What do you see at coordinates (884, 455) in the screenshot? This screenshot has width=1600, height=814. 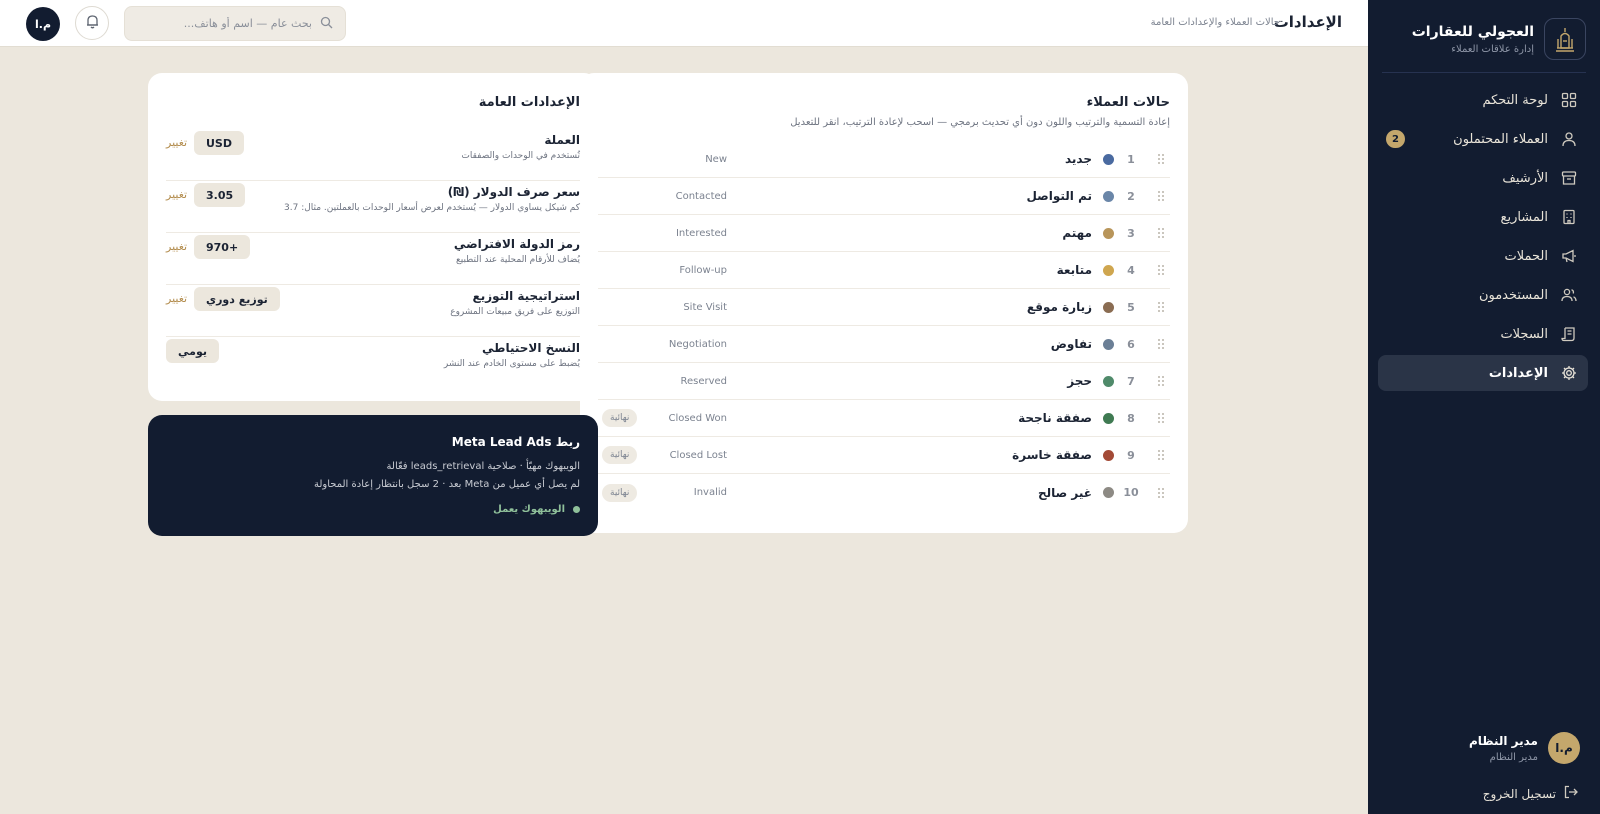 I see `status-row: 9 صفقة خاسرة Closed Lost نهائية` at bounding box center [884, 455].